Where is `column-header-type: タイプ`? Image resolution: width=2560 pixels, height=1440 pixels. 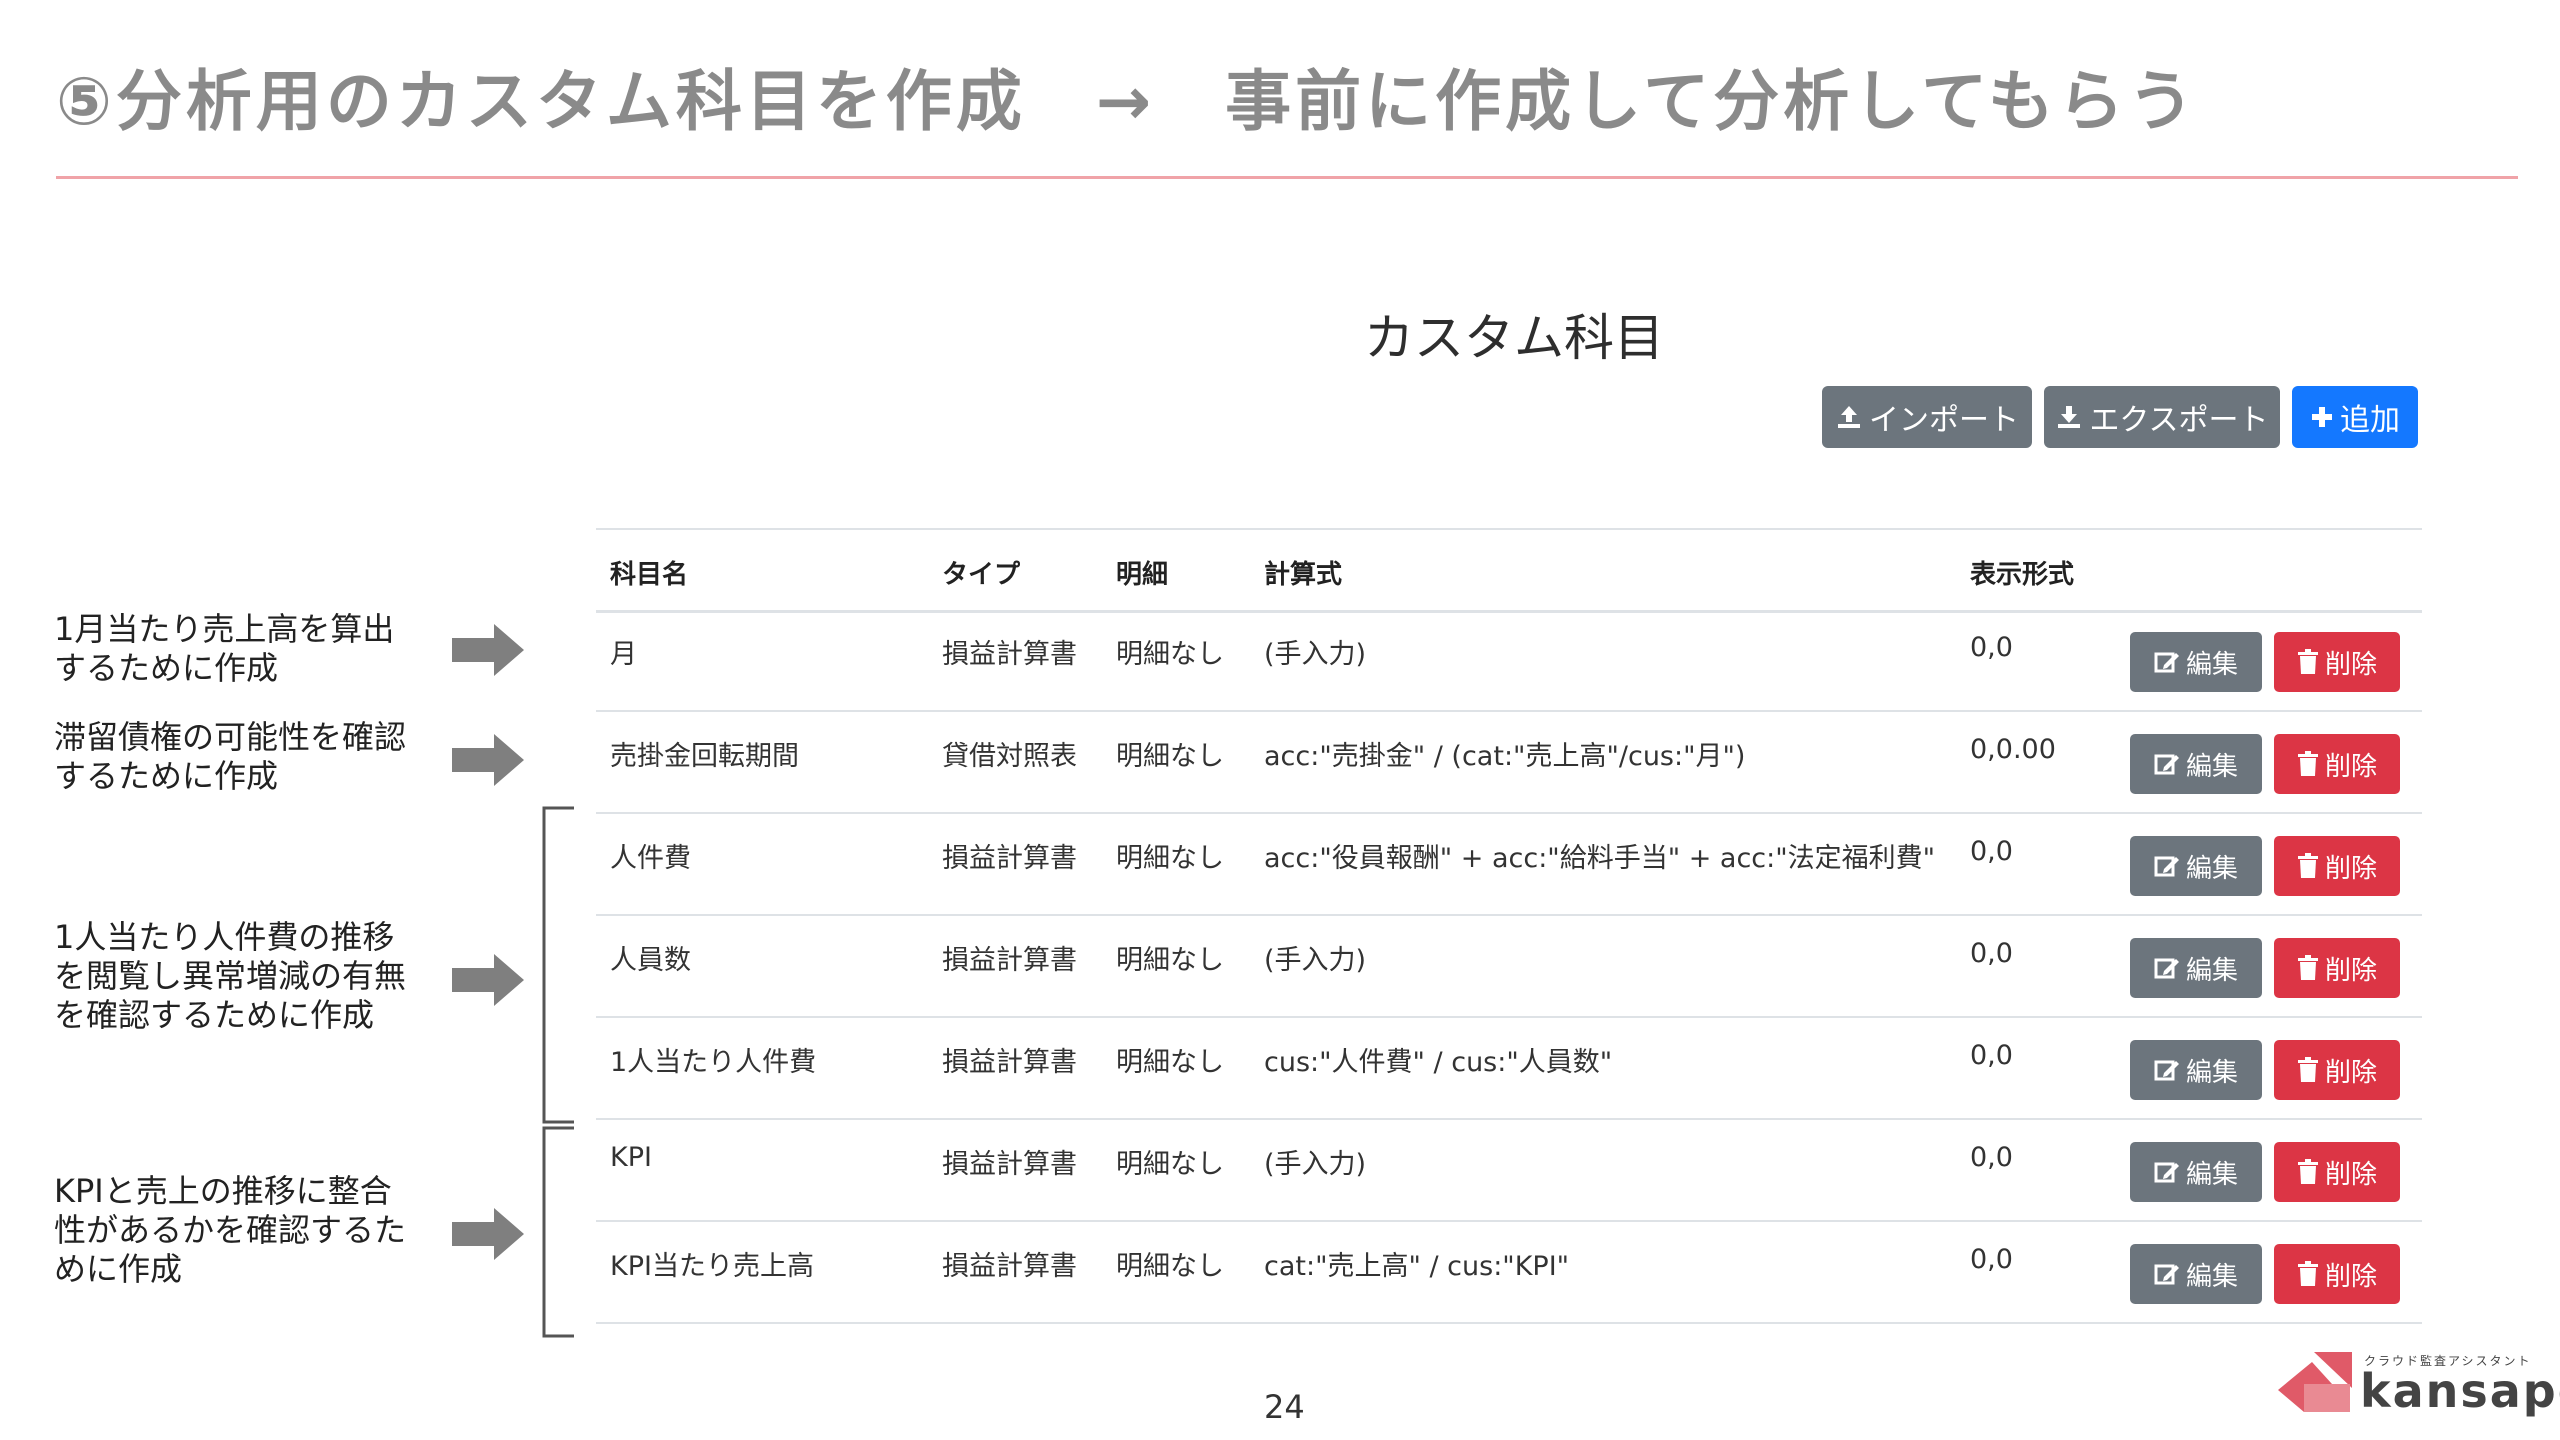
column-header-type: タイプ is located at coordinates (981, 575).